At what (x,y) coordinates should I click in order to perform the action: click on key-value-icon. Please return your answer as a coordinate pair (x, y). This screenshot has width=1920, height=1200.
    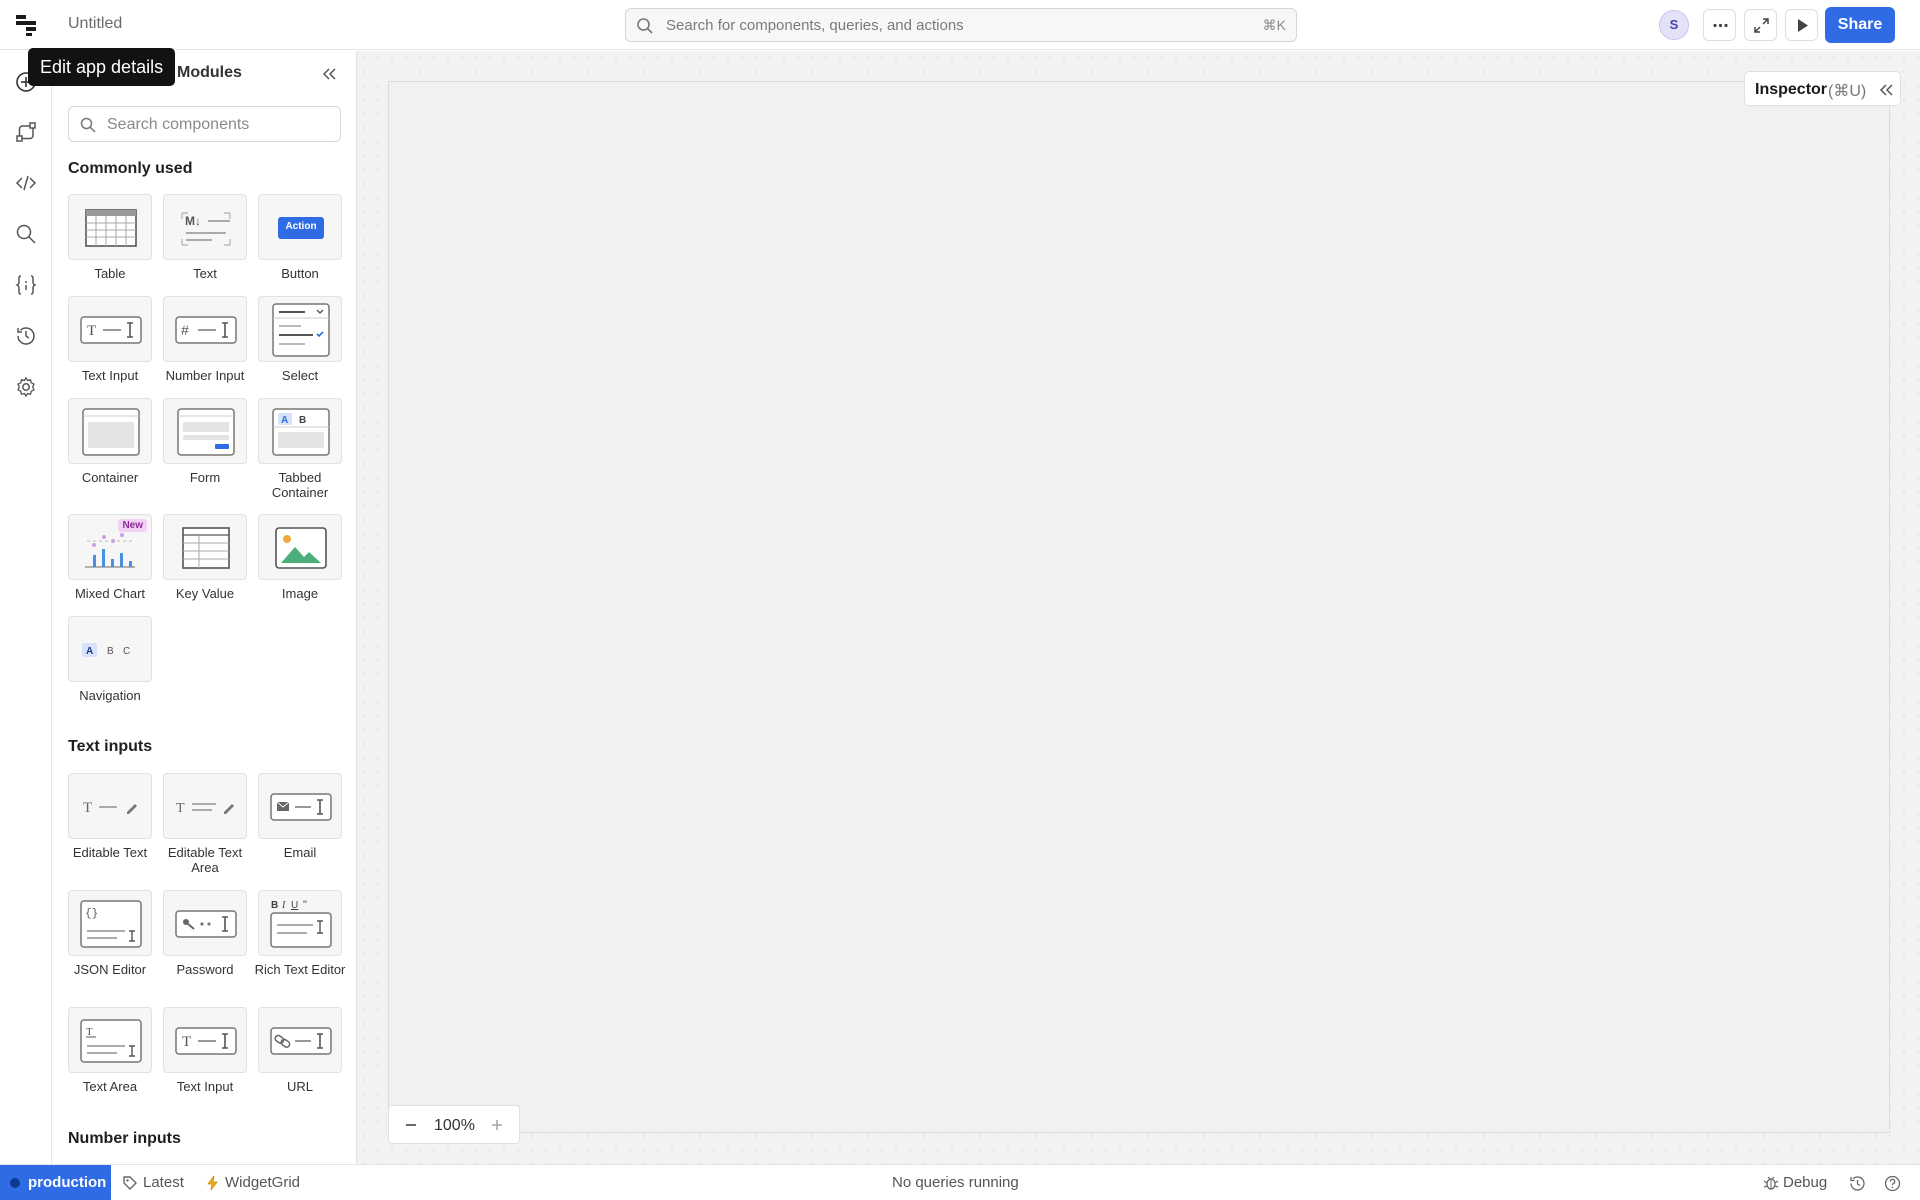
    Looking at the image, I should click on (206, 548).